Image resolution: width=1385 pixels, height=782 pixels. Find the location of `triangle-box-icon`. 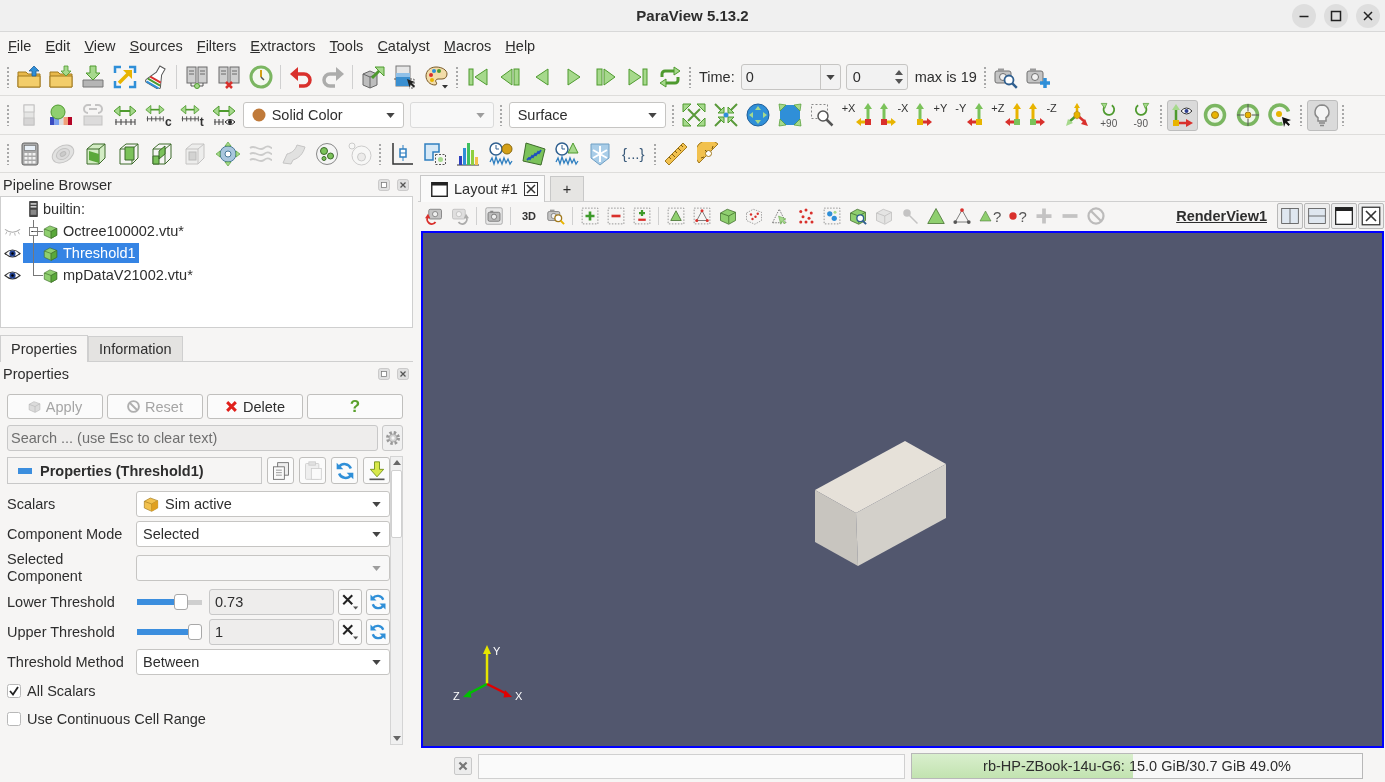

triangle-box-icon is located at coordinates (676, 216).